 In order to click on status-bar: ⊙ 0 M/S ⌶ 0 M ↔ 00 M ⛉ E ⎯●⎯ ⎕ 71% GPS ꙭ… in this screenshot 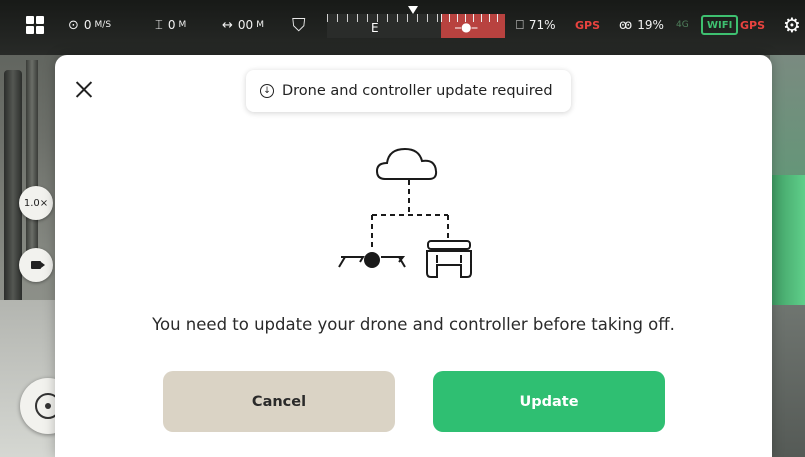, I will do `click(402, 27)`.